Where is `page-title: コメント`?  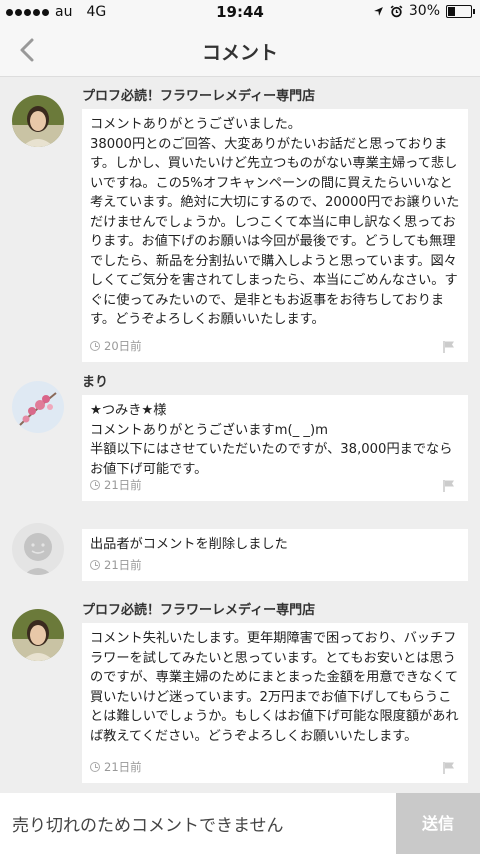 page-title: コメント is located at coordinates (239, 53).